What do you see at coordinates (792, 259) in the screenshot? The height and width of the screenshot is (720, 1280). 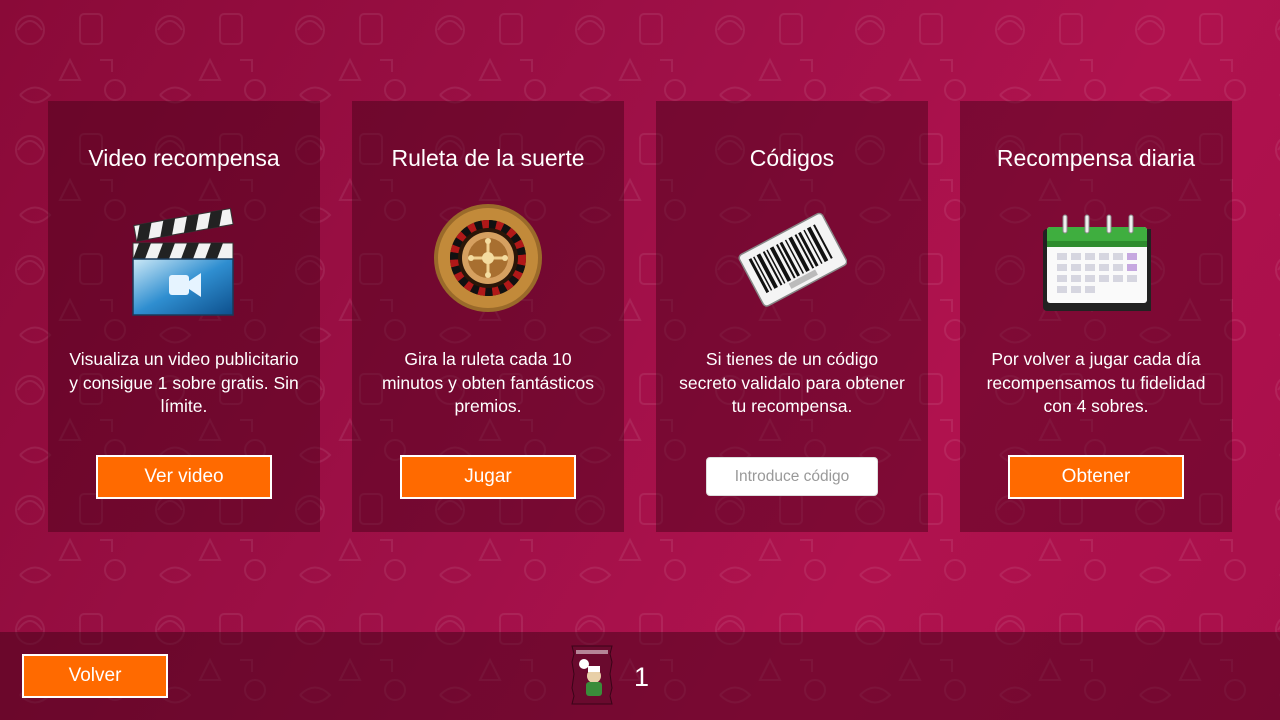 I see `barcode-icon` at bounding box center [792, 259].